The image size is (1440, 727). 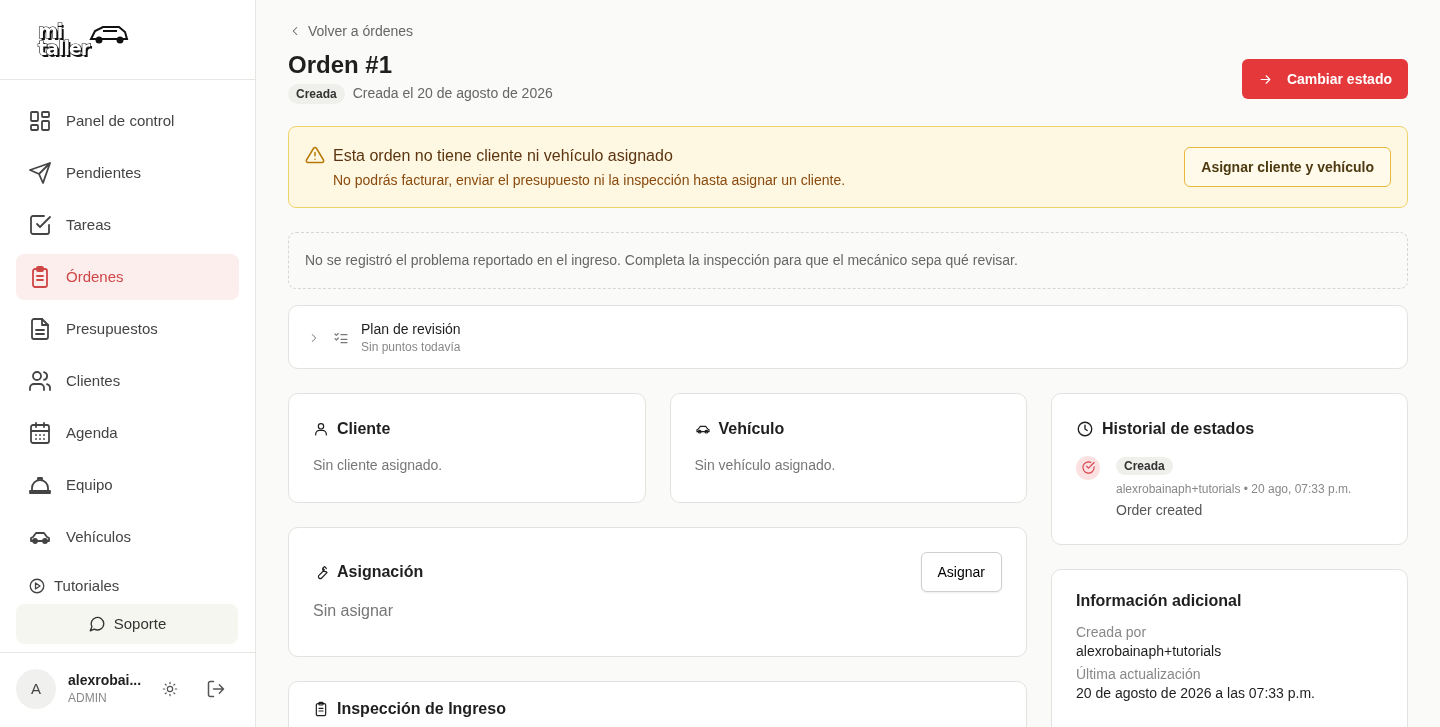 I want to click on play-circle-icon, so click(x=37, y=586).